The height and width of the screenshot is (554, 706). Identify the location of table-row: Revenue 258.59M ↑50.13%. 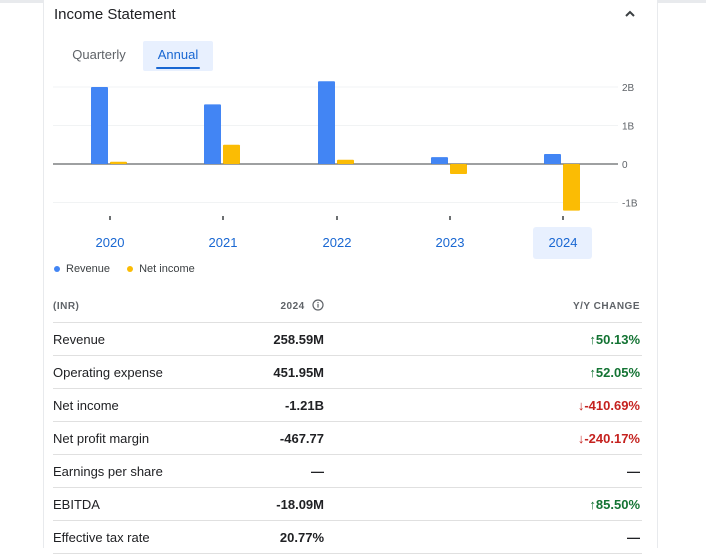
(347, 339).